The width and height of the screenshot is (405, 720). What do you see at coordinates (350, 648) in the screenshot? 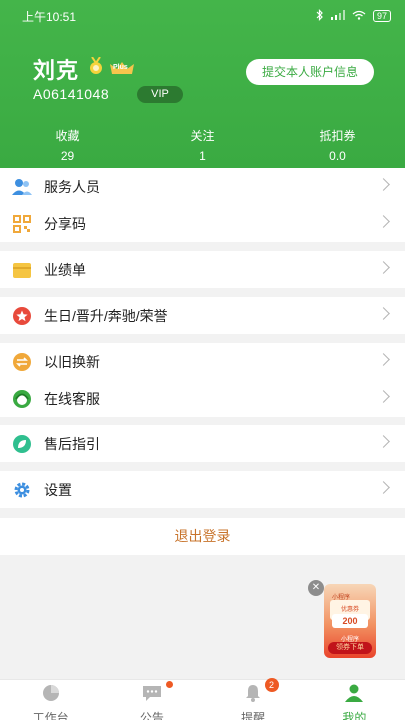
I see `promo-cta: 领券下单` at bounding box center [350, 648].